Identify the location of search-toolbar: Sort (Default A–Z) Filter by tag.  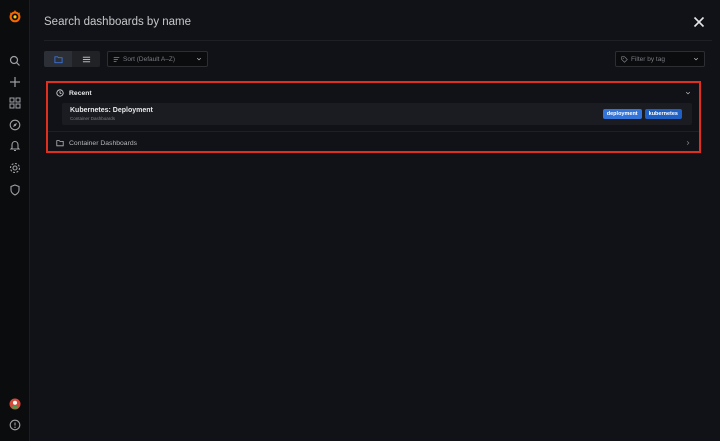
(378, 59).